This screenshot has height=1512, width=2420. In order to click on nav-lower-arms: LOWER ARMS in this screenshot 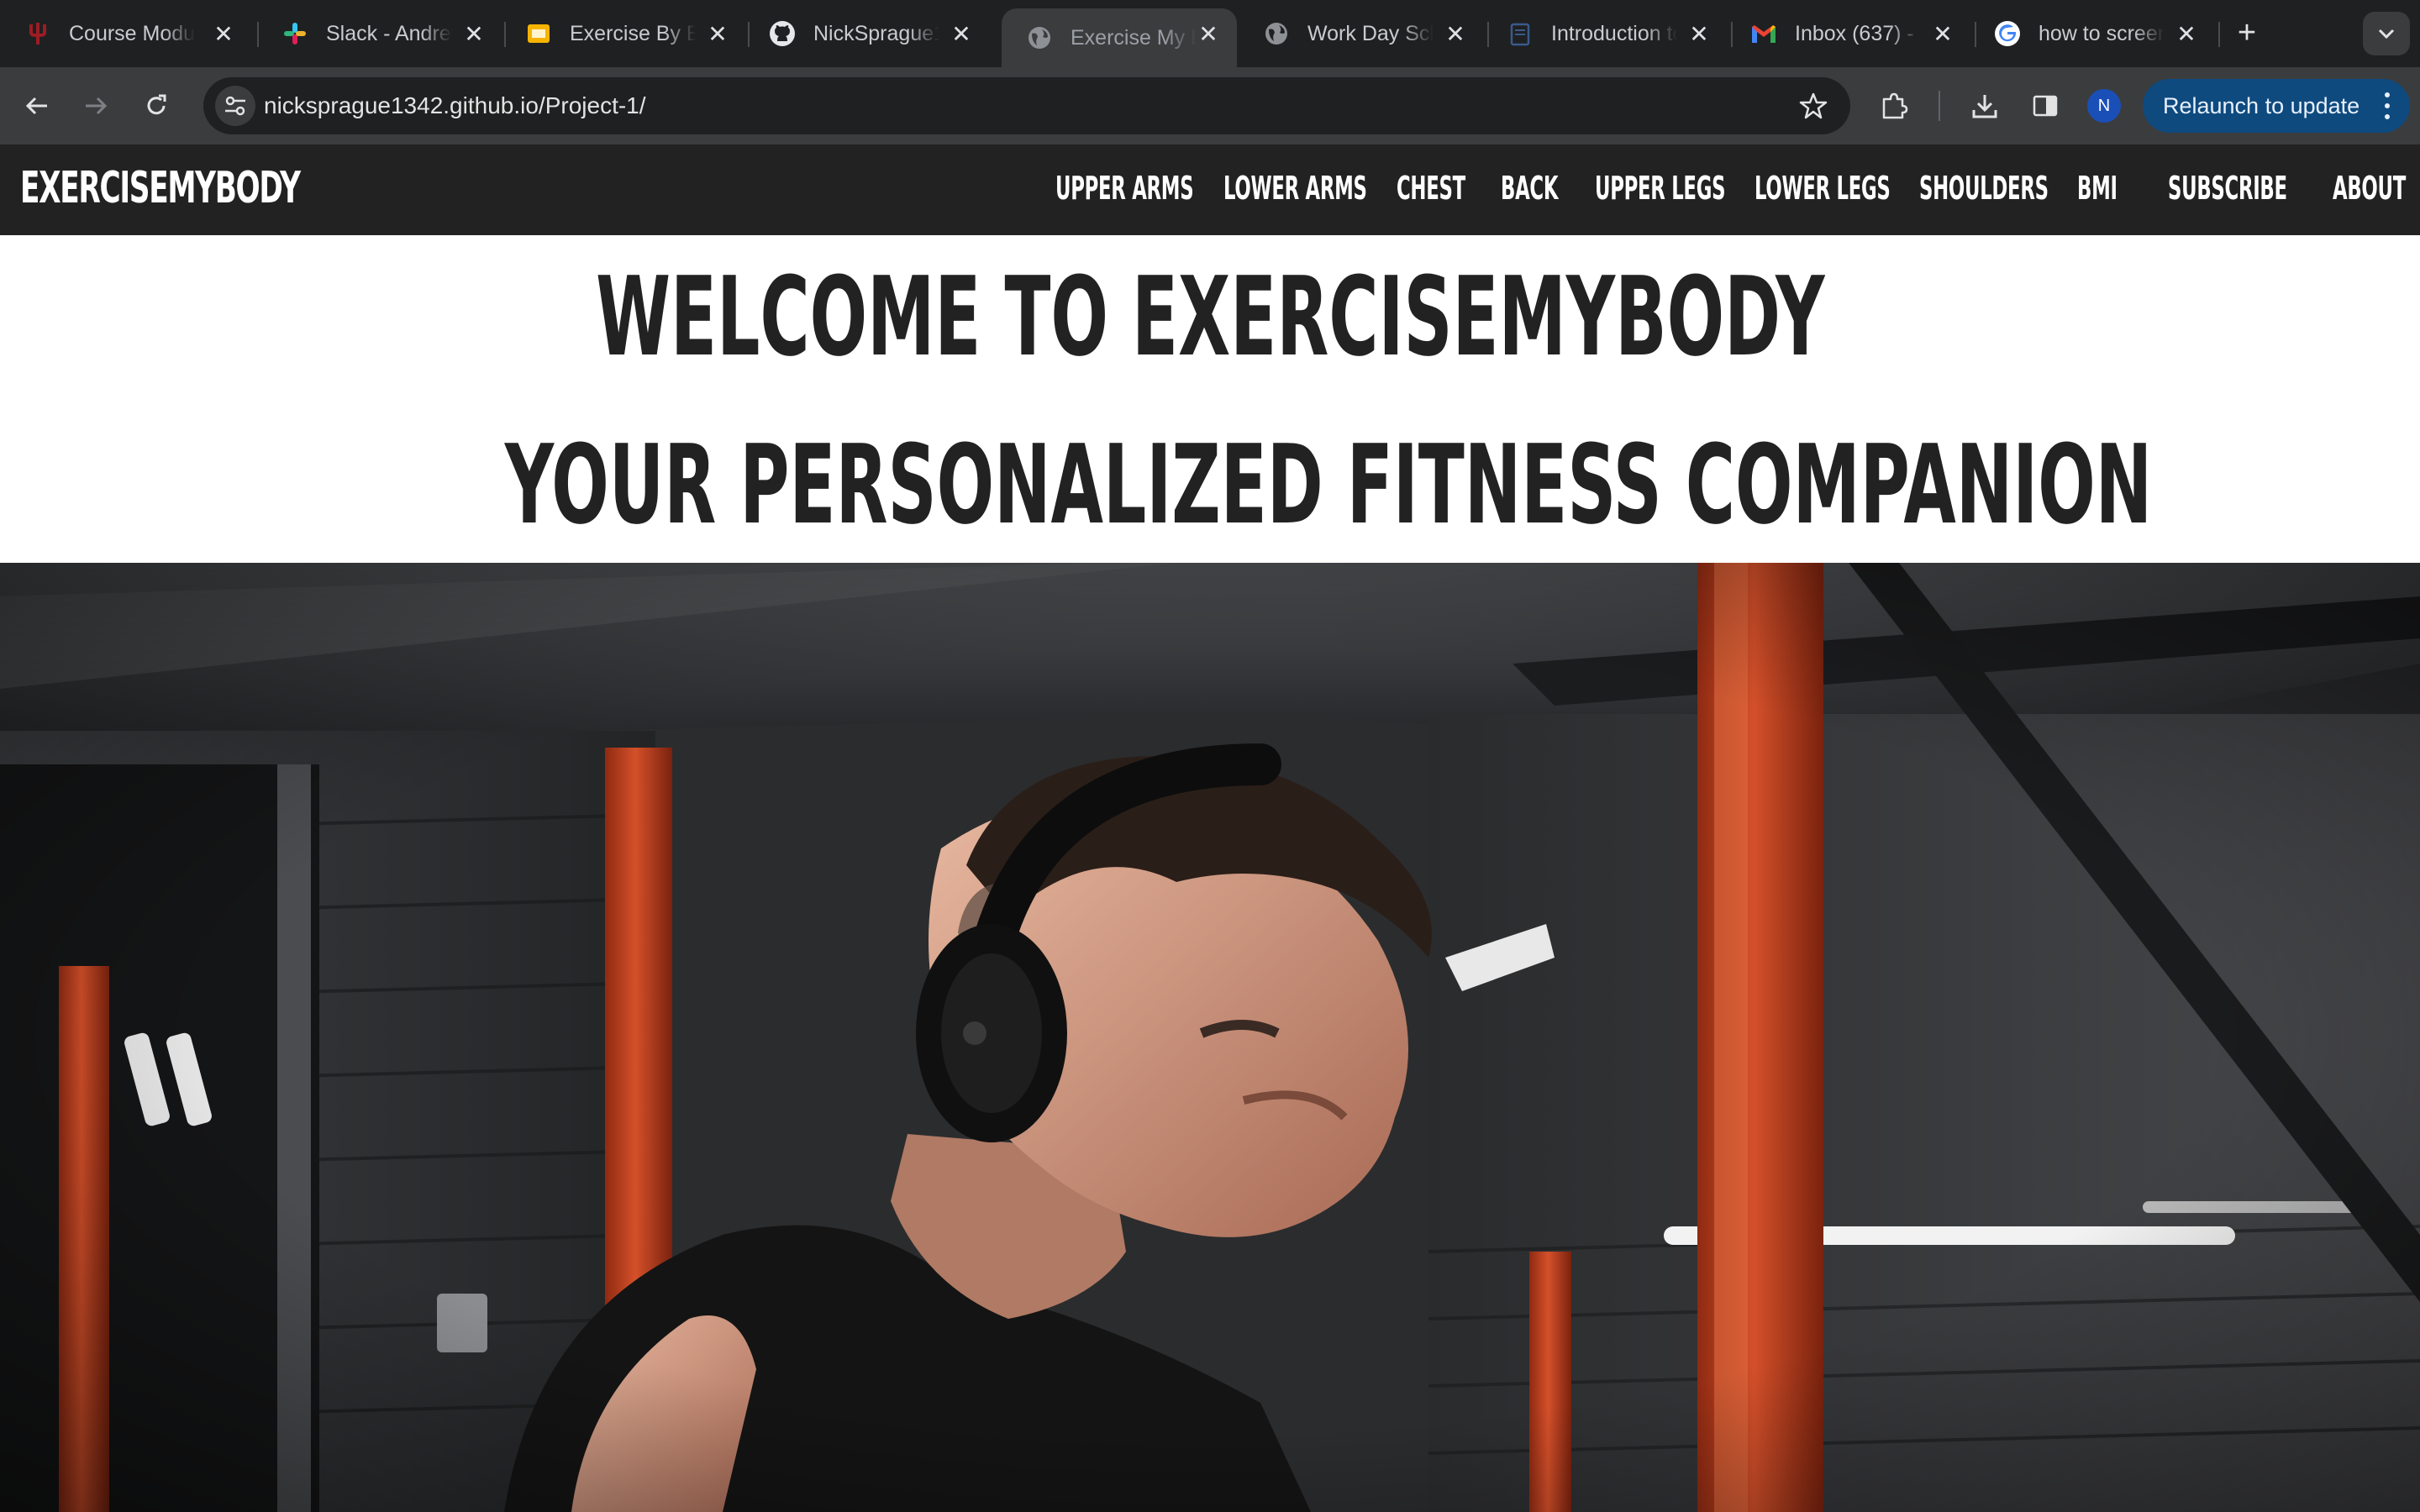, I will do `click(1295, 188)`.